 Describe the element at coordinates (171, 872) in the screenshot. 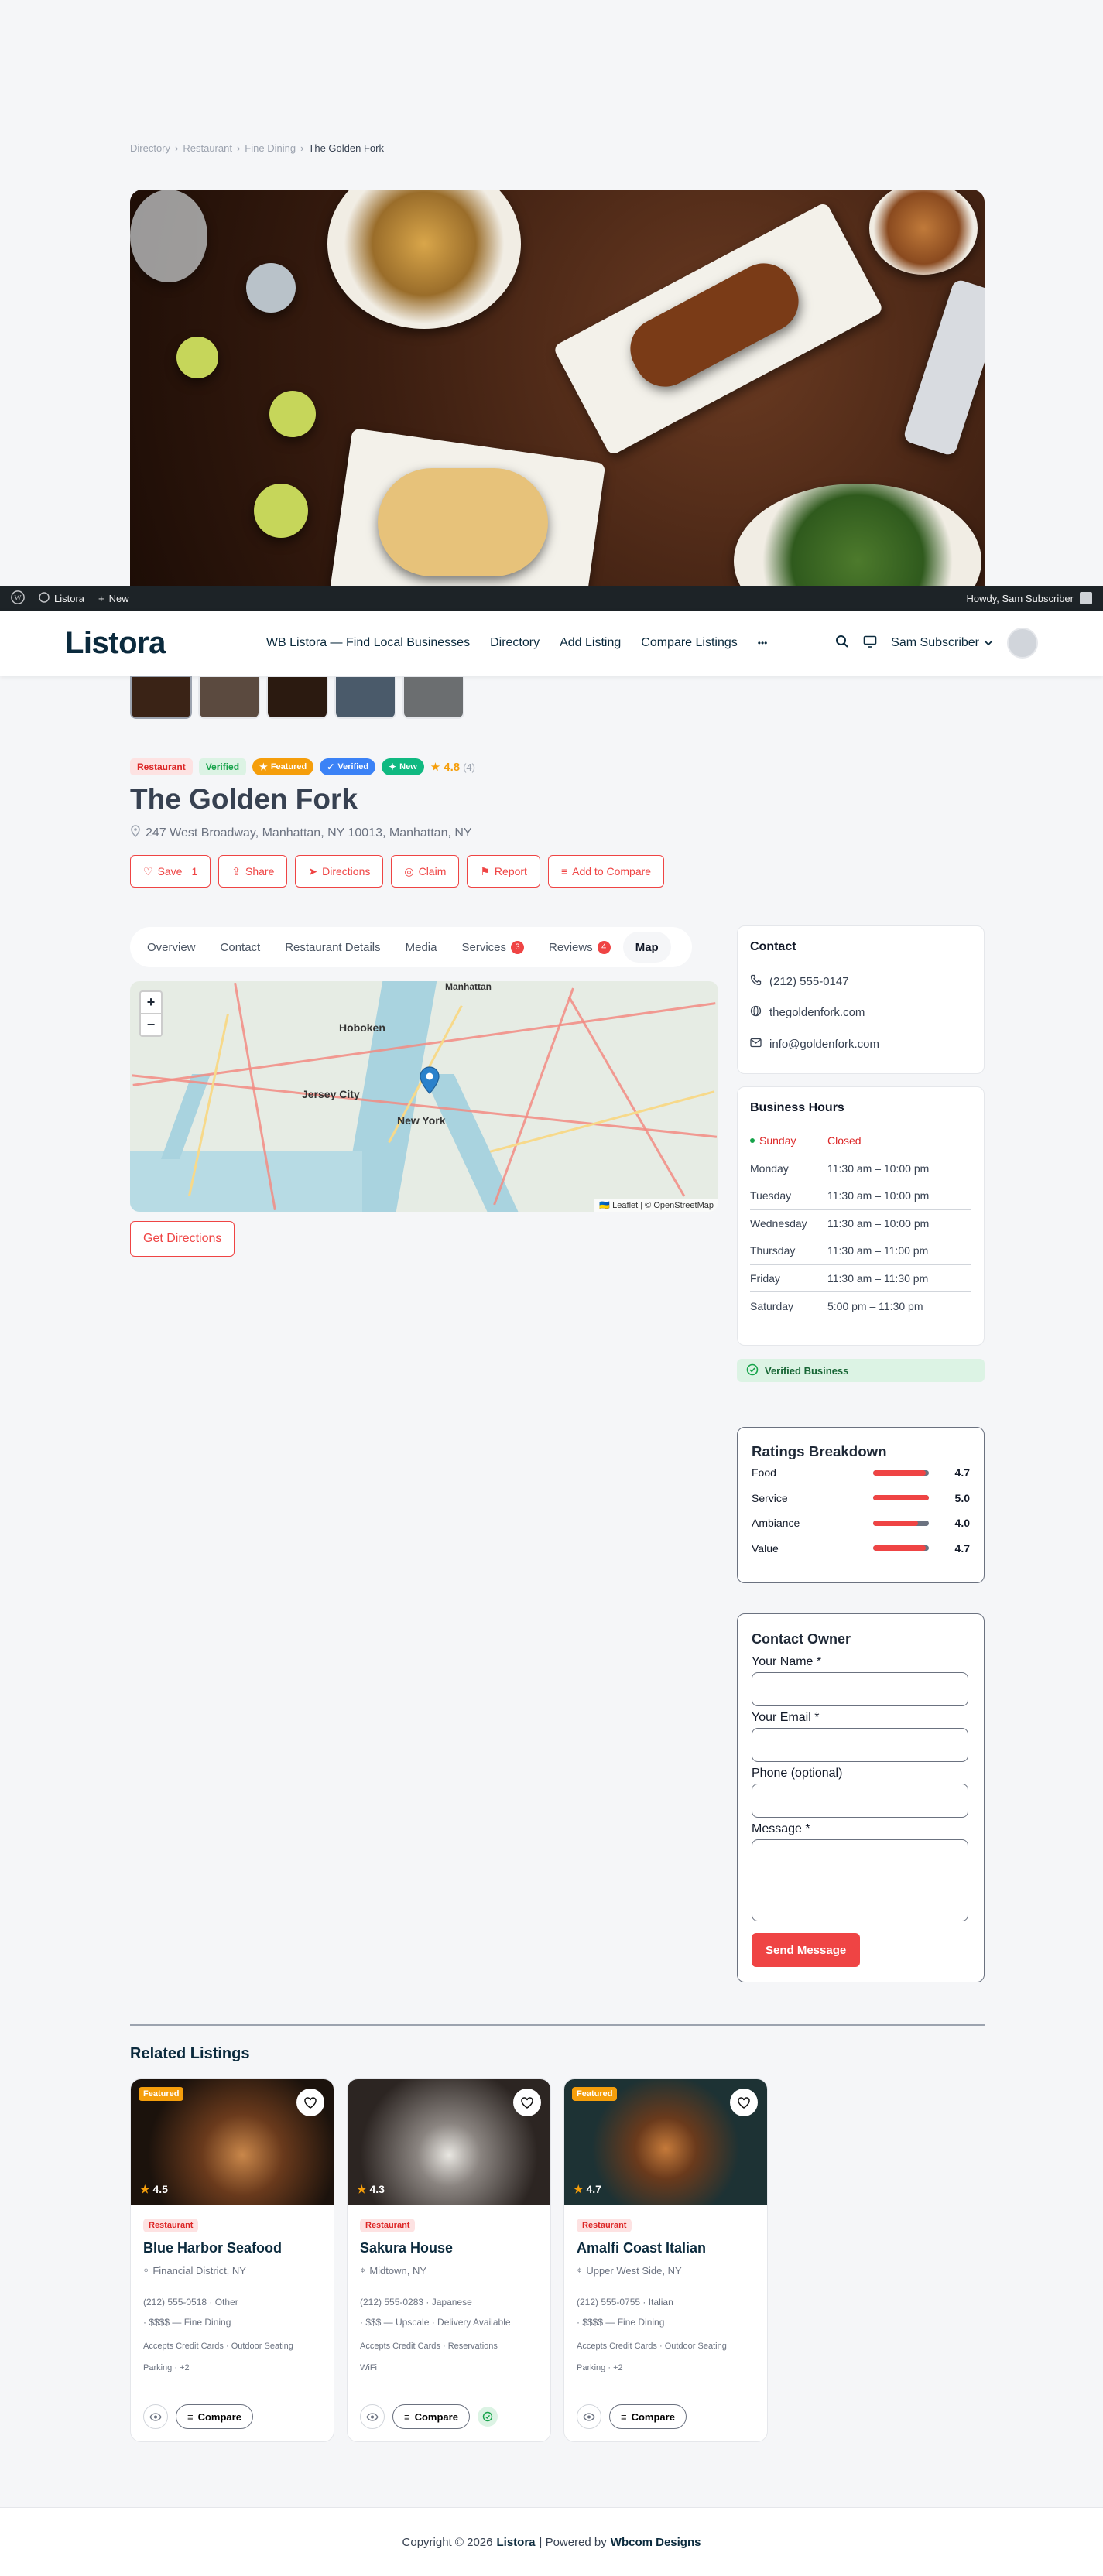

I see `save-button: ♡ Save 1` at that location.